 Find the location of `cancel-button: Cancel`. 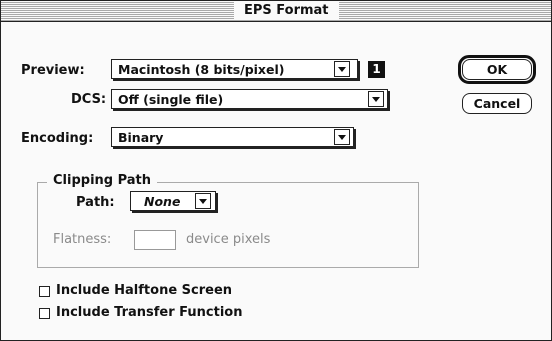

cancel-button: Cancel is located at coordinates (497, 103).